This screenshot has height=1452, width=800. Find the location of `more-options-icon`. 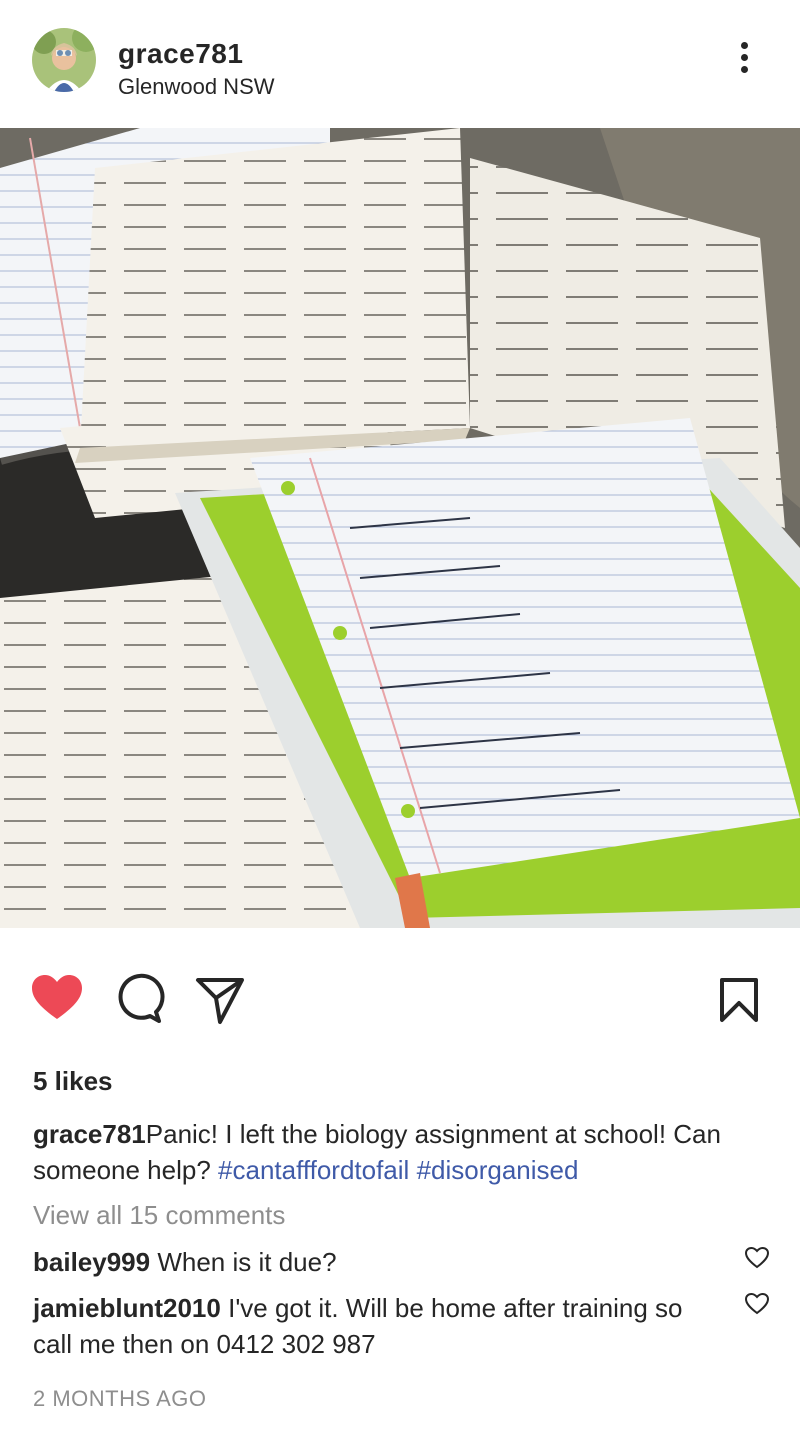

more-options-icon is located at coordinates (744, 60).